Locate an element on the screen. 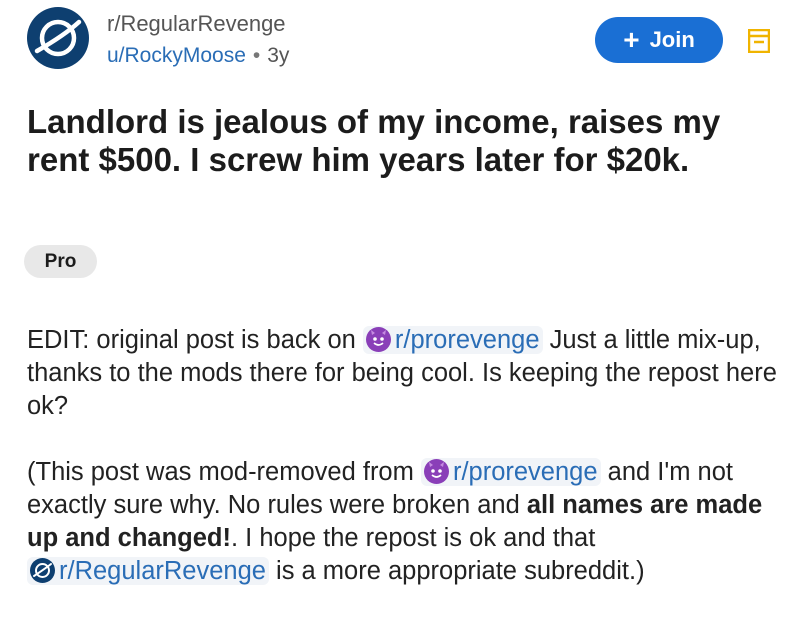  join-button: + Join is located at coordinates (659, 40).